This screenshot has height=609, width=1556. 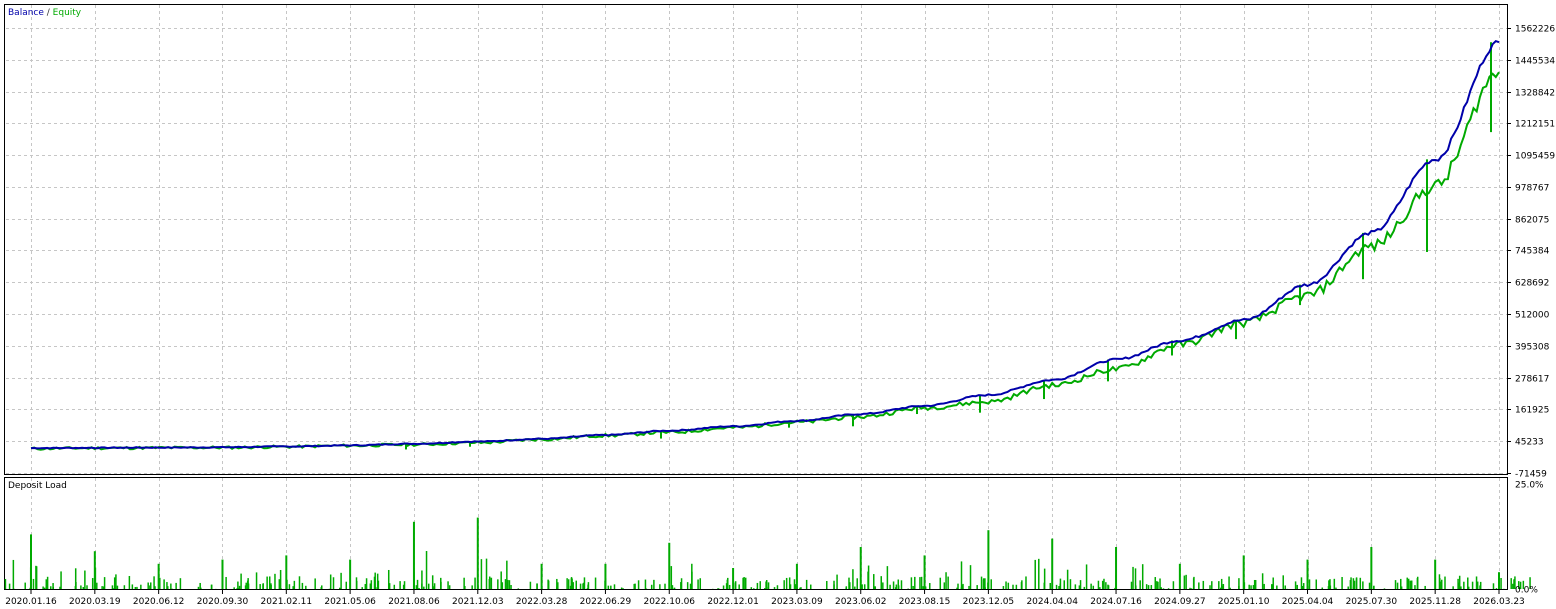 What do you see at coordinates (1435, 602) in the screenshot?
I see `x-tick-label: 2025.11.28` at bounding box center [1435, 602].